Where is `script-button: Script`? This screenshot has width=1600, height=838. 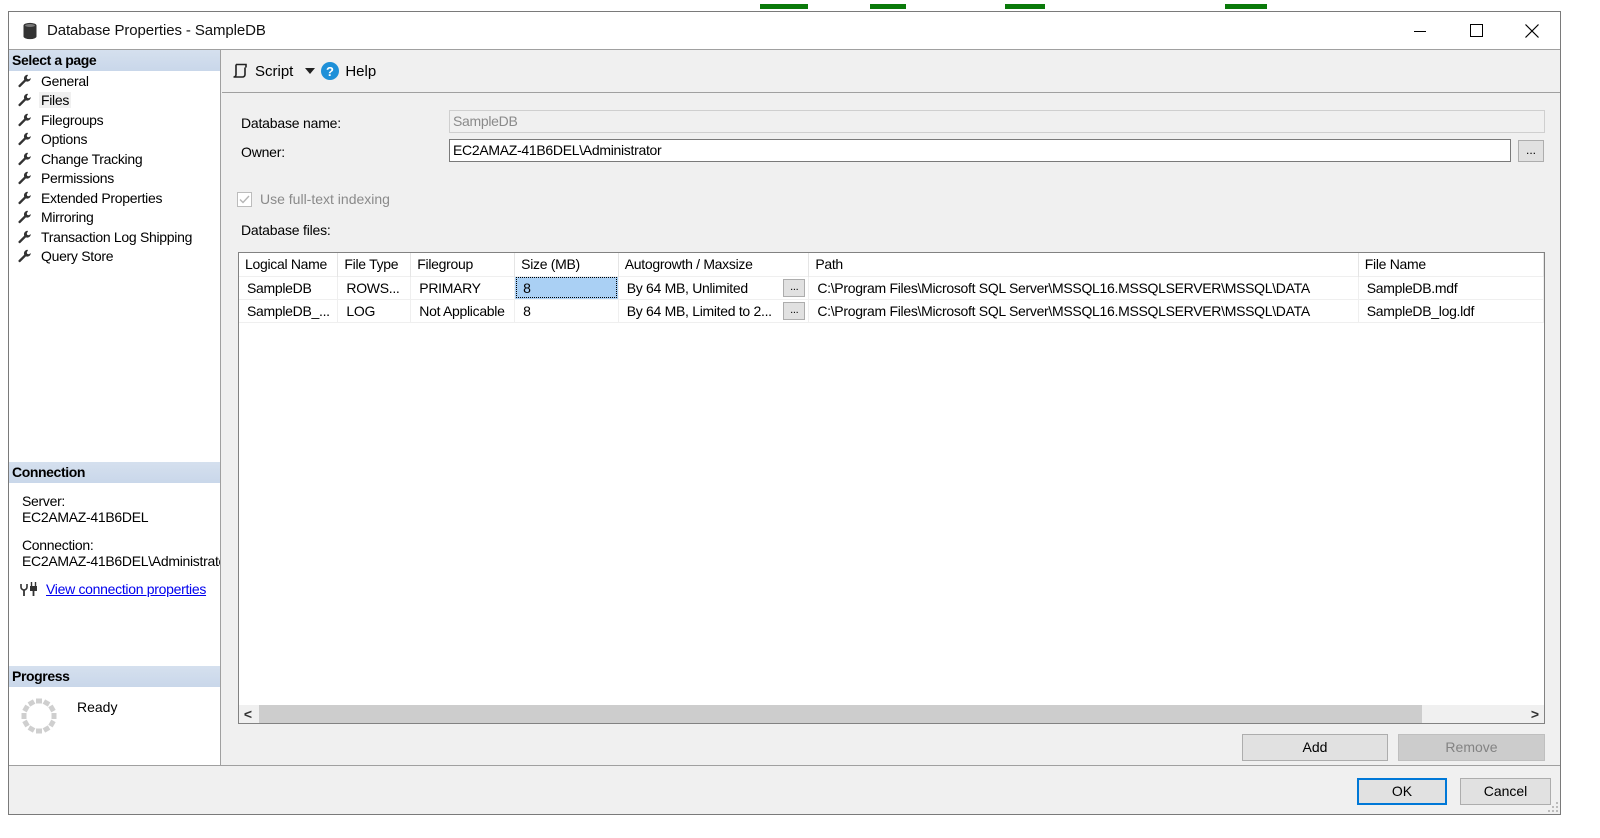 script-button: Script is located at coordinates (262, 71).